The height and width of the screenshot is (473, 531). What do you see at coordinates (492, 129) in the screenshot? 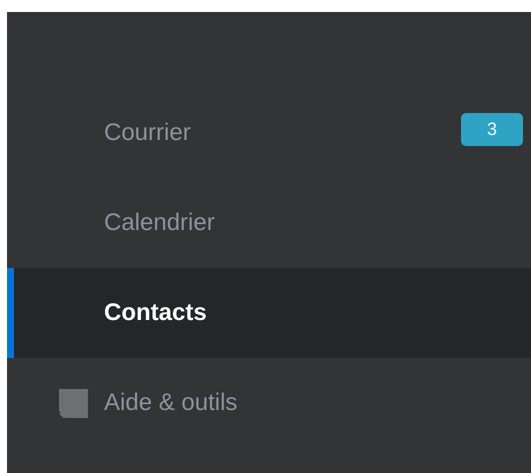
I see `unread-count-badge: 3` at bounding box center [492, 129].